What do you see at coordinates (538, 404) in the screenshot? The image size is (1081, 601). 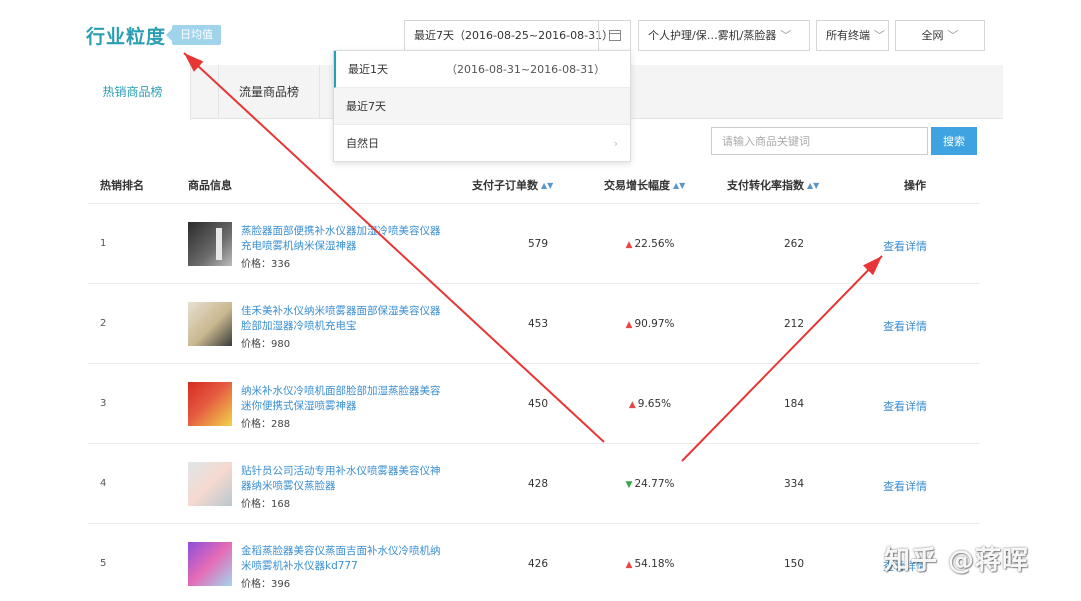 I see `orders-cell: 450` at bounding box center [538, 404].